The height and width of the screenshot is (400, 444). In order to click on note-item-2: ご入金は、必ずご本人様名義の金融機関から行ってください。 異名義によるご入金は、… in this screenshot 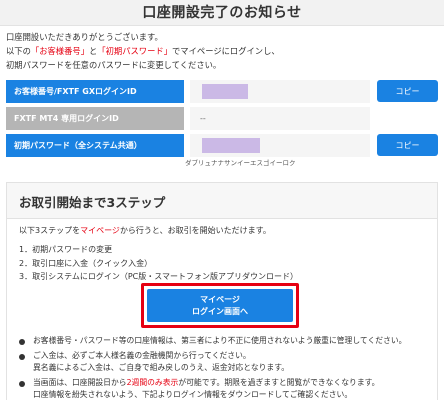, I will do `click(225, 362)`.